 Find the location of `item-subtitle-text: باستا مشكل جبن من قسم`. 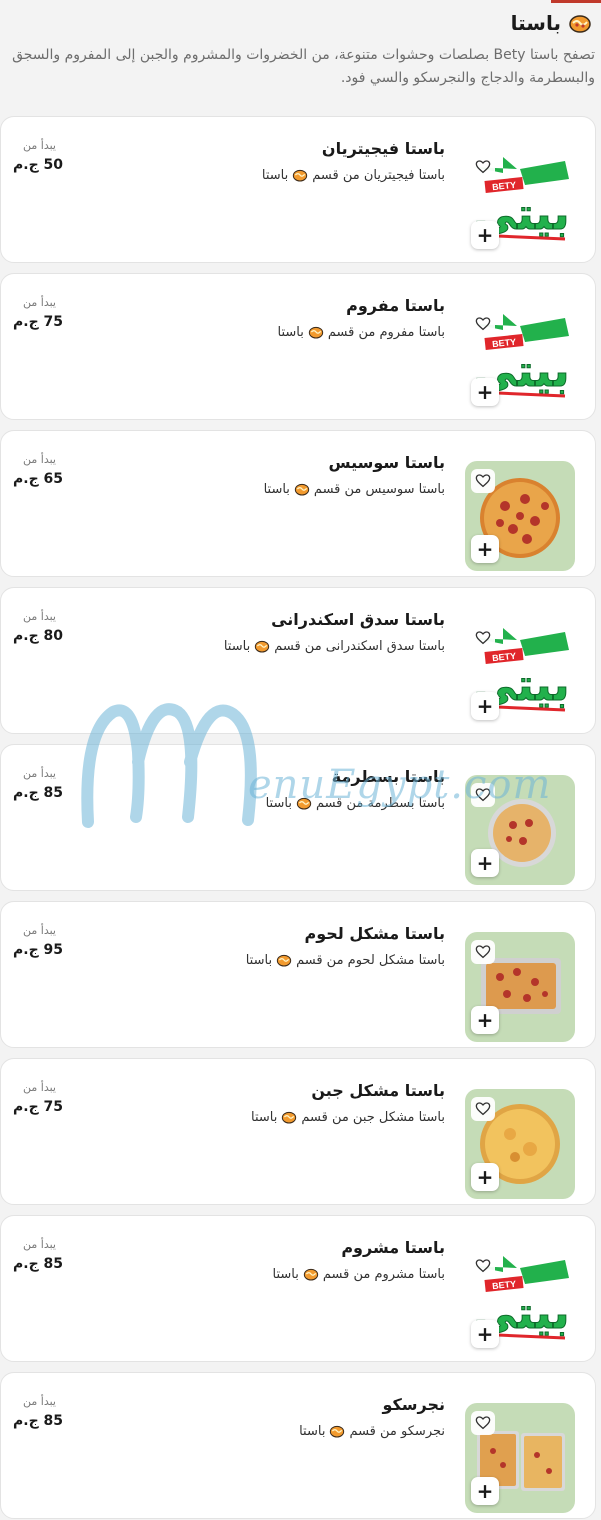

item-subtitle-text: باستا مشكل جبن من قسم is located at coordinates (373, 1117).